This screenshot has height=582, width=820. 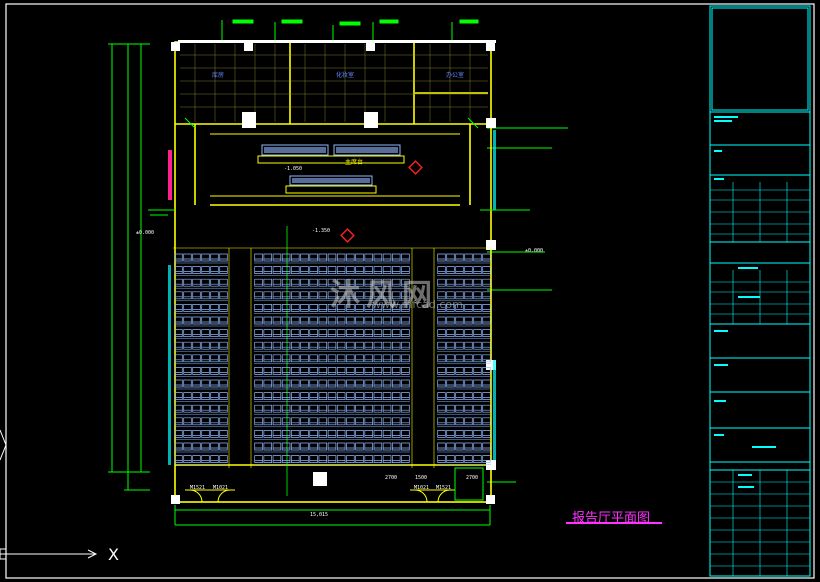 I want to click on span-dim-2: 1500, so click(x=421, y=478).